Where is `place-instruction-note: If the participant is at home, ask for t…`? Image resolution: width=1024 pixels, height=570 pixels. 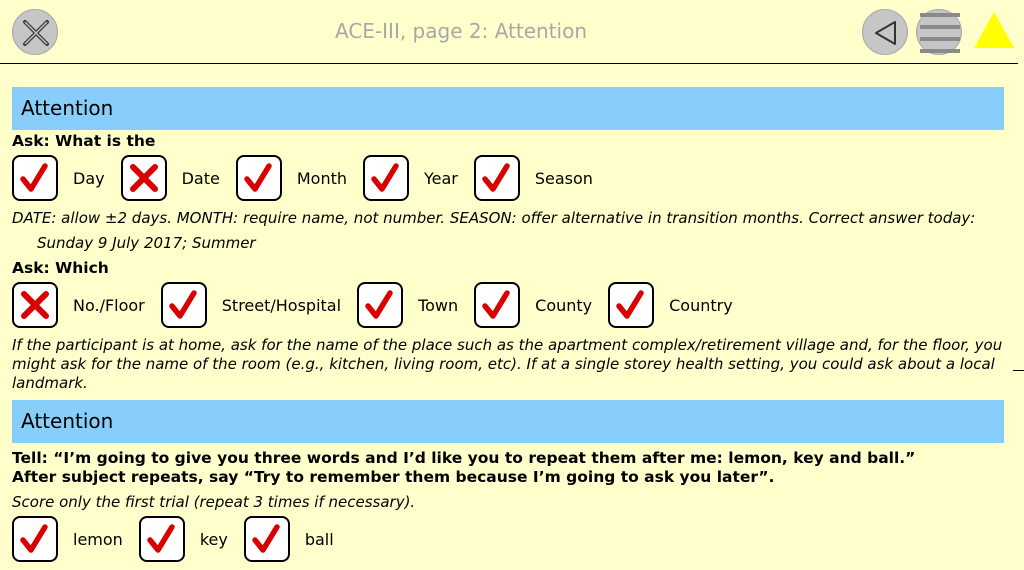
place-instruction-note: If the participant is at home, ask for t… is located at coordinates (507, 364).